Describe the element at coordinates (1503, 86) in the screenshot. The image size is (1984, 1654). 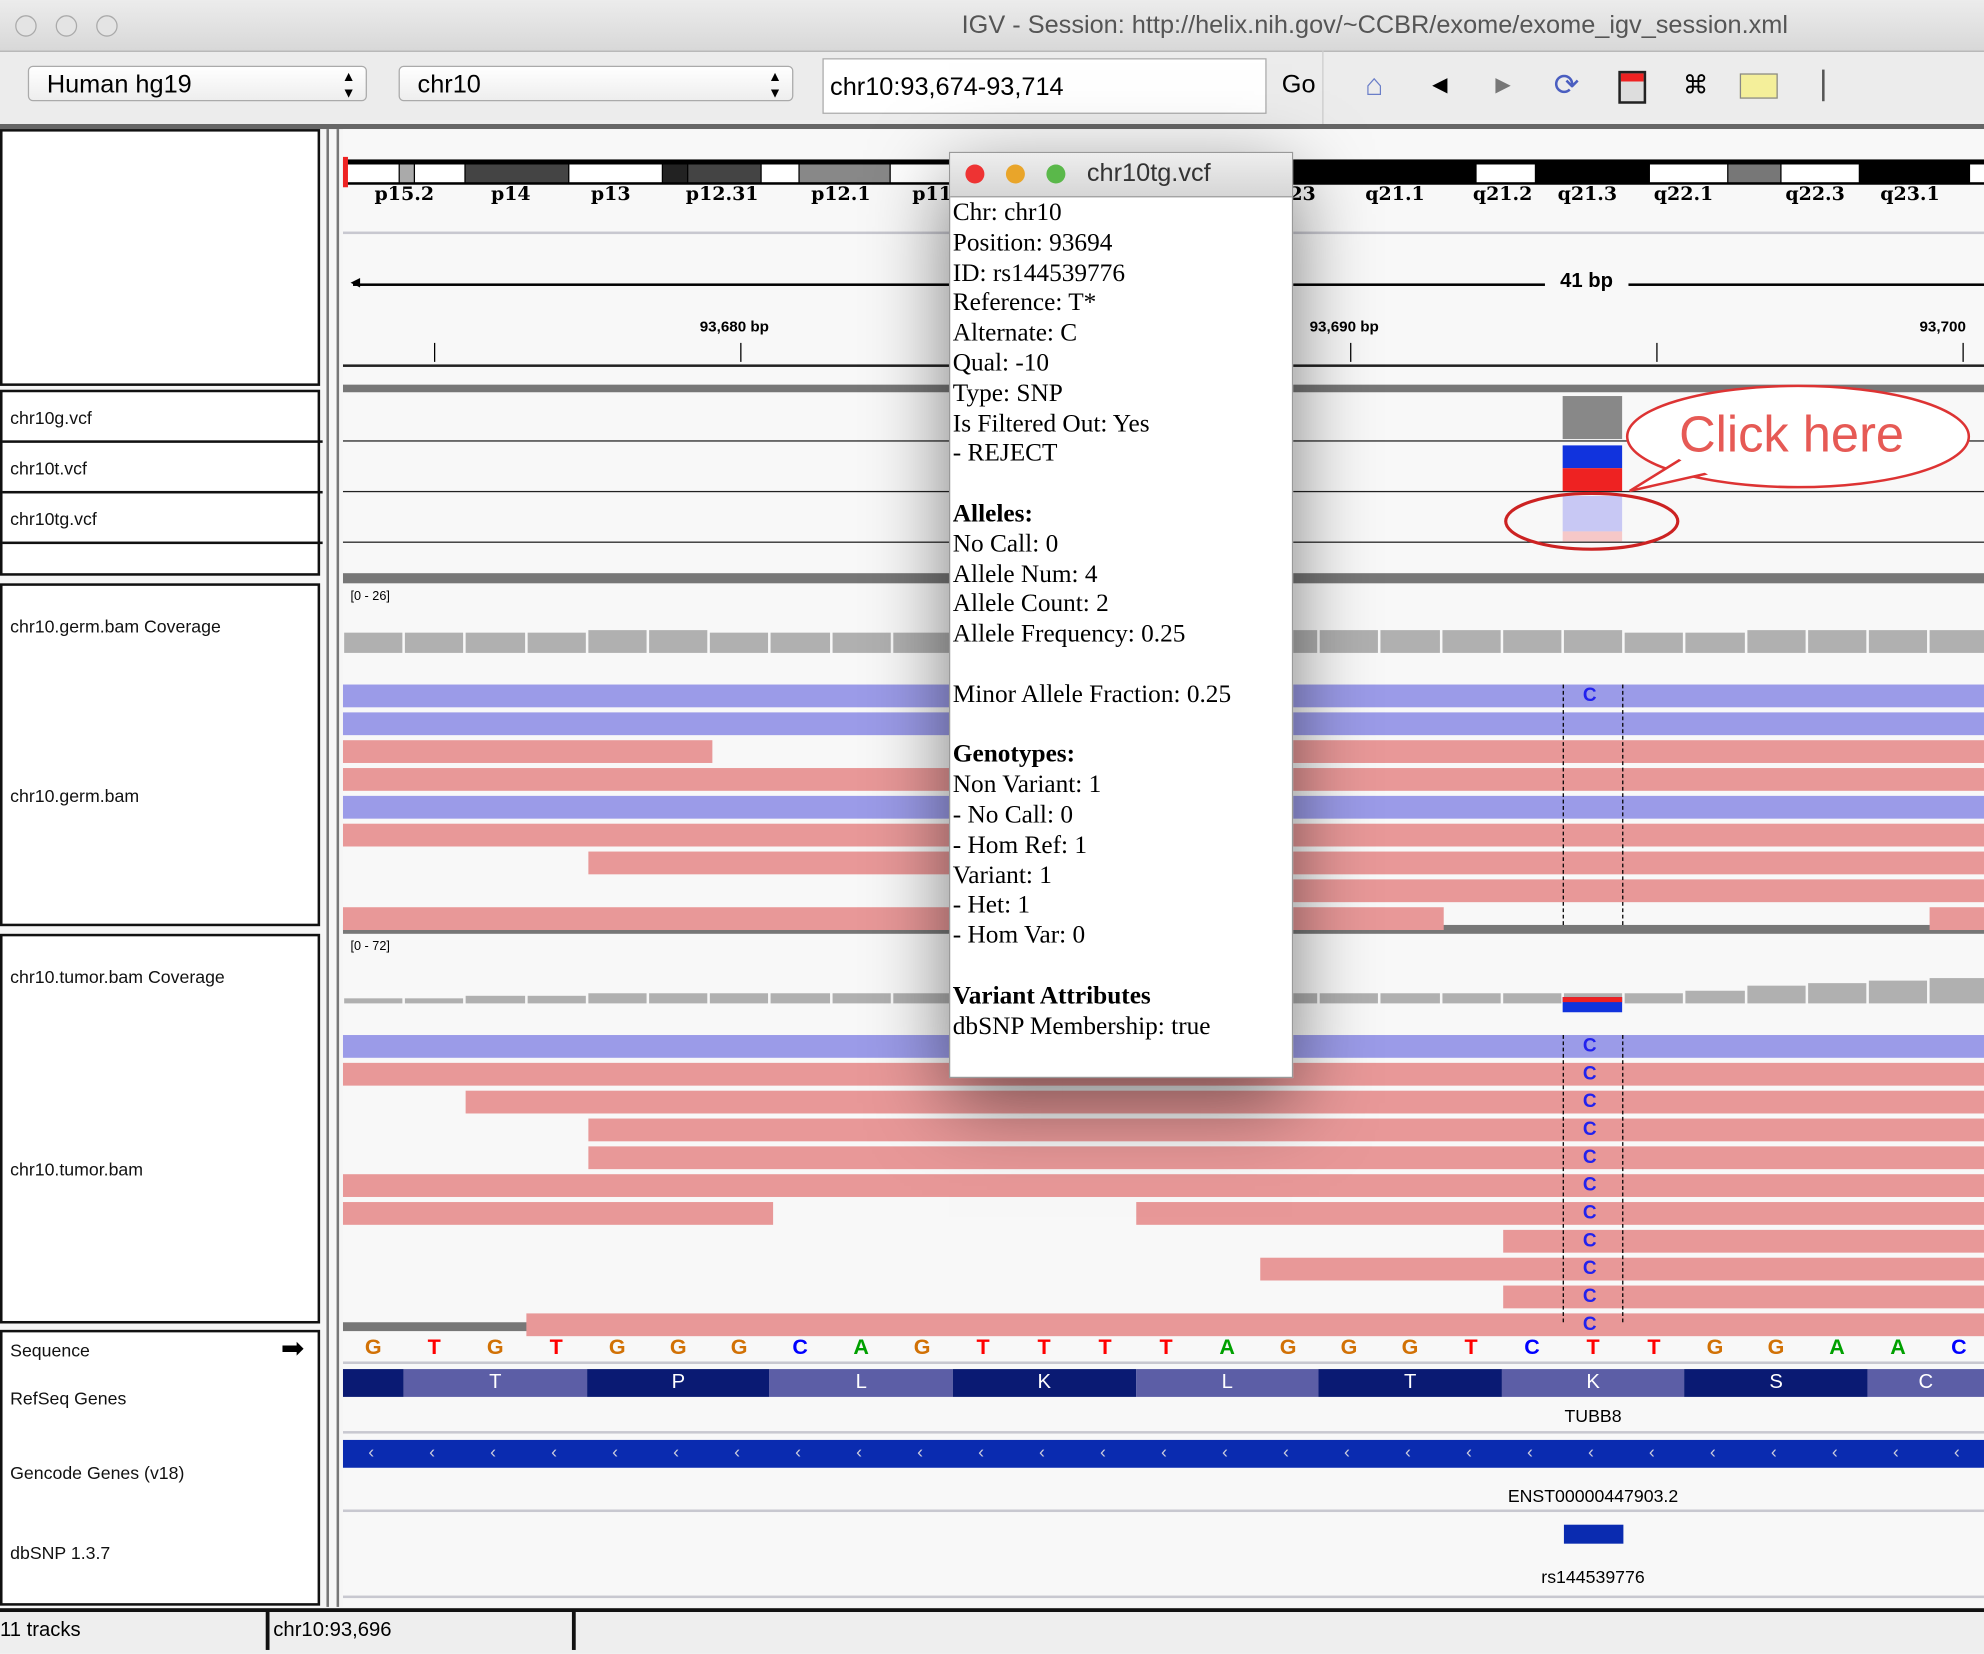
I see `forward-icon: ▶` at that location.